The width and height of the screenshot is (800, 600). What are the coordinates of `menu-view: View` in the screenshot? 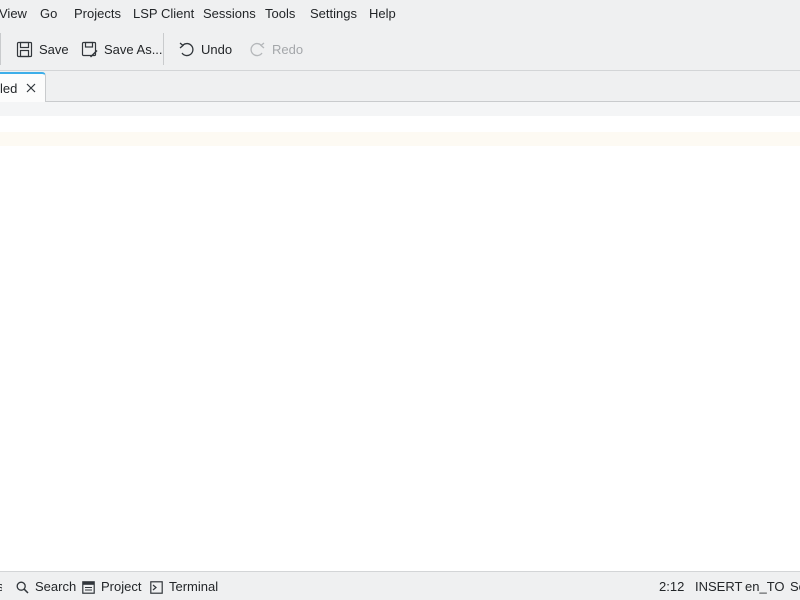 It's located at (13, 14).